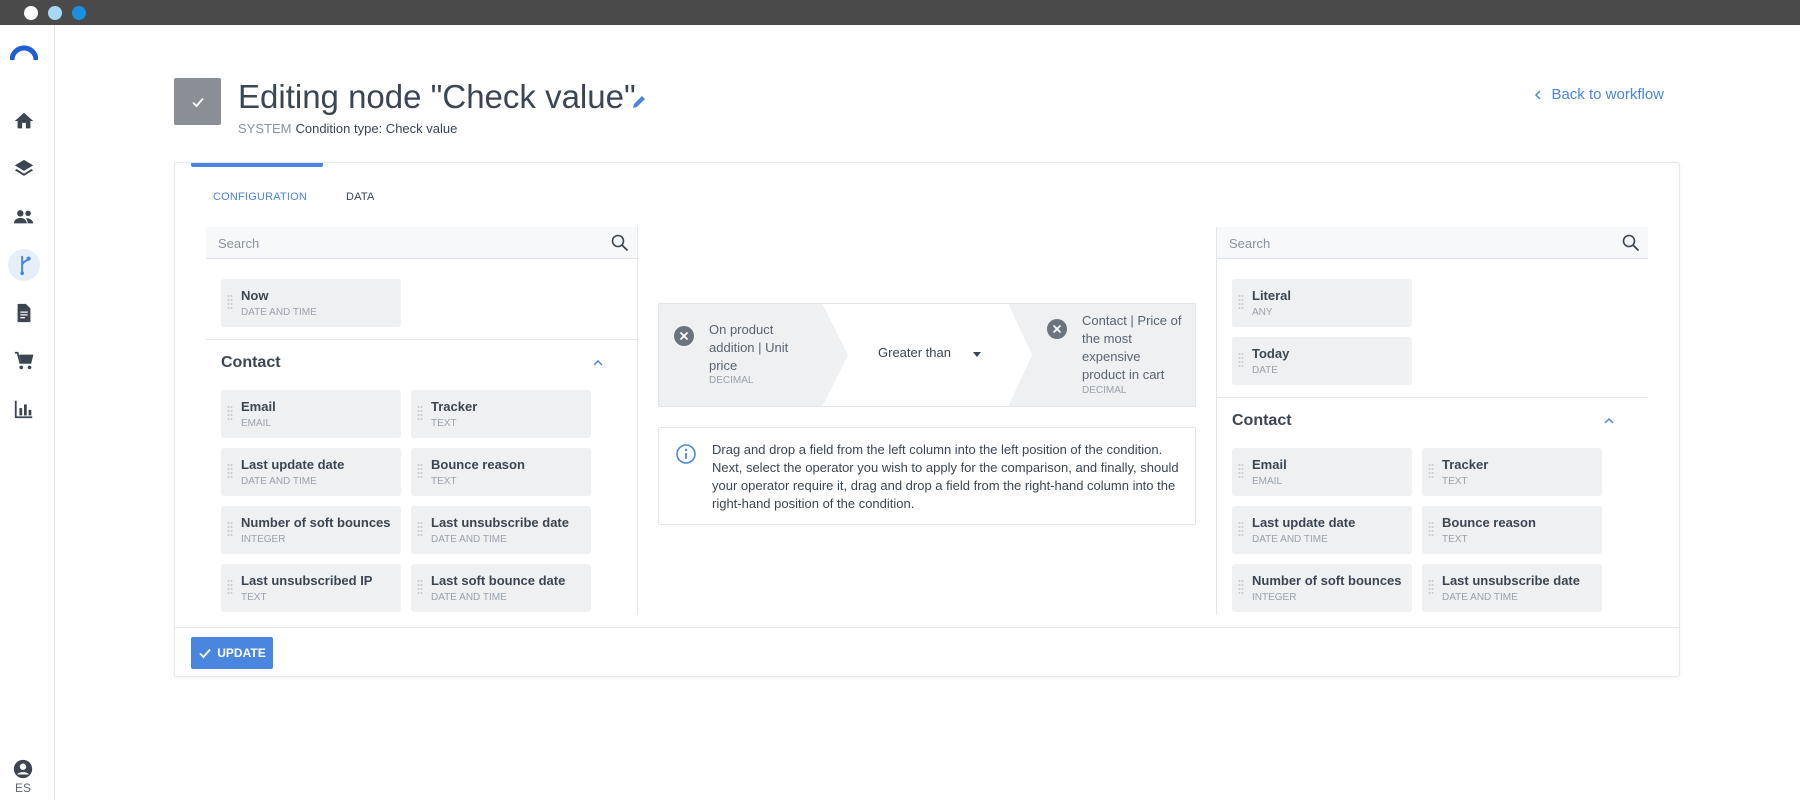  What do you see at coordinates (421, 339) in the screenshot?
I see `section-divider` at bounding box center [421, 339].